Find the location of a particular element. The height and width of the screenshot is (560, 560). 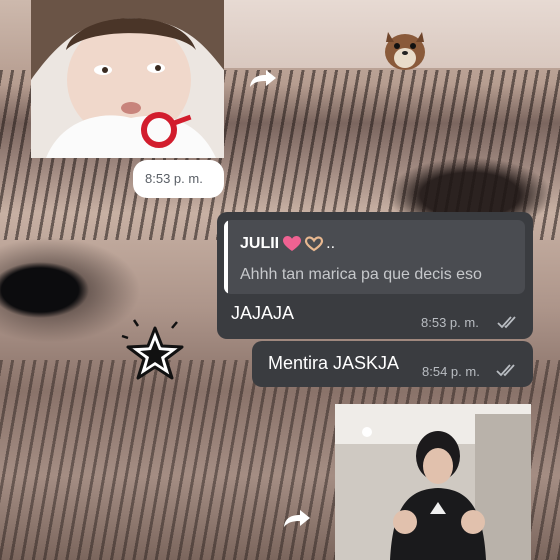

squirrel-sticker is located at coordinates (405, 47).